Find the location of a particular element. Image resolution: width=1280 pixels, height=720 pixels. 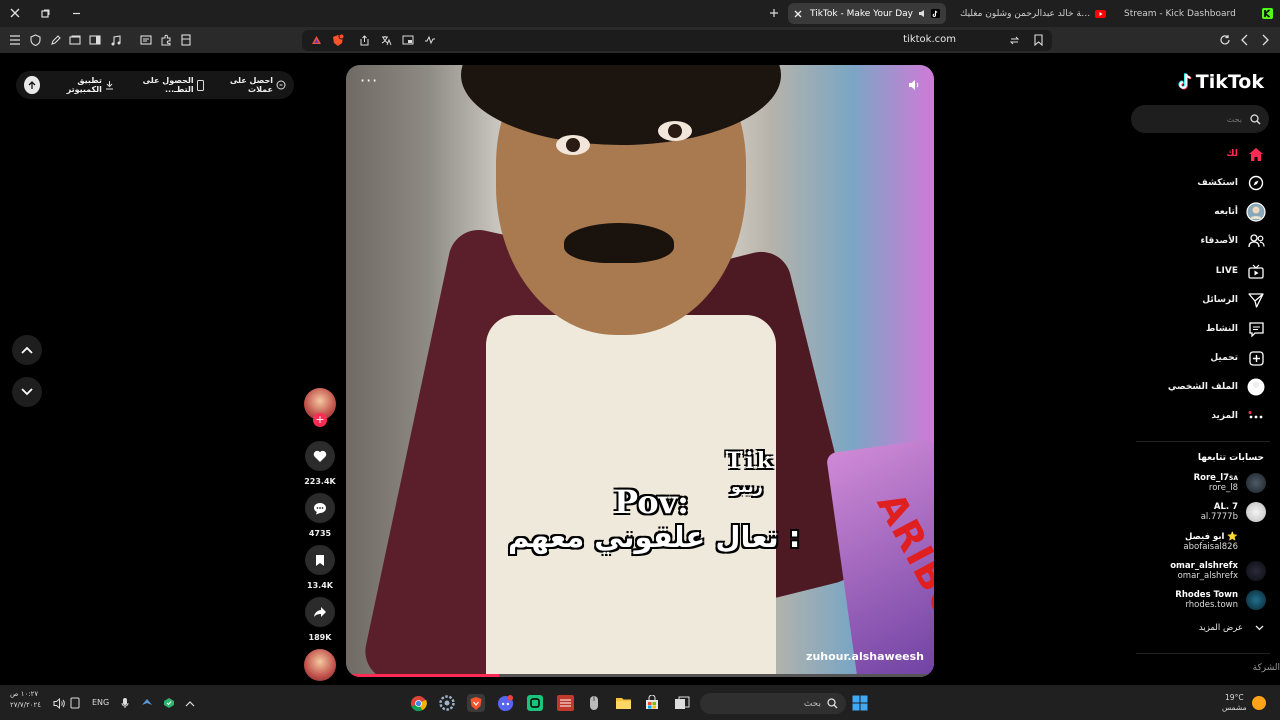

save-button: 13.4K is located at coordinates (320, 567).